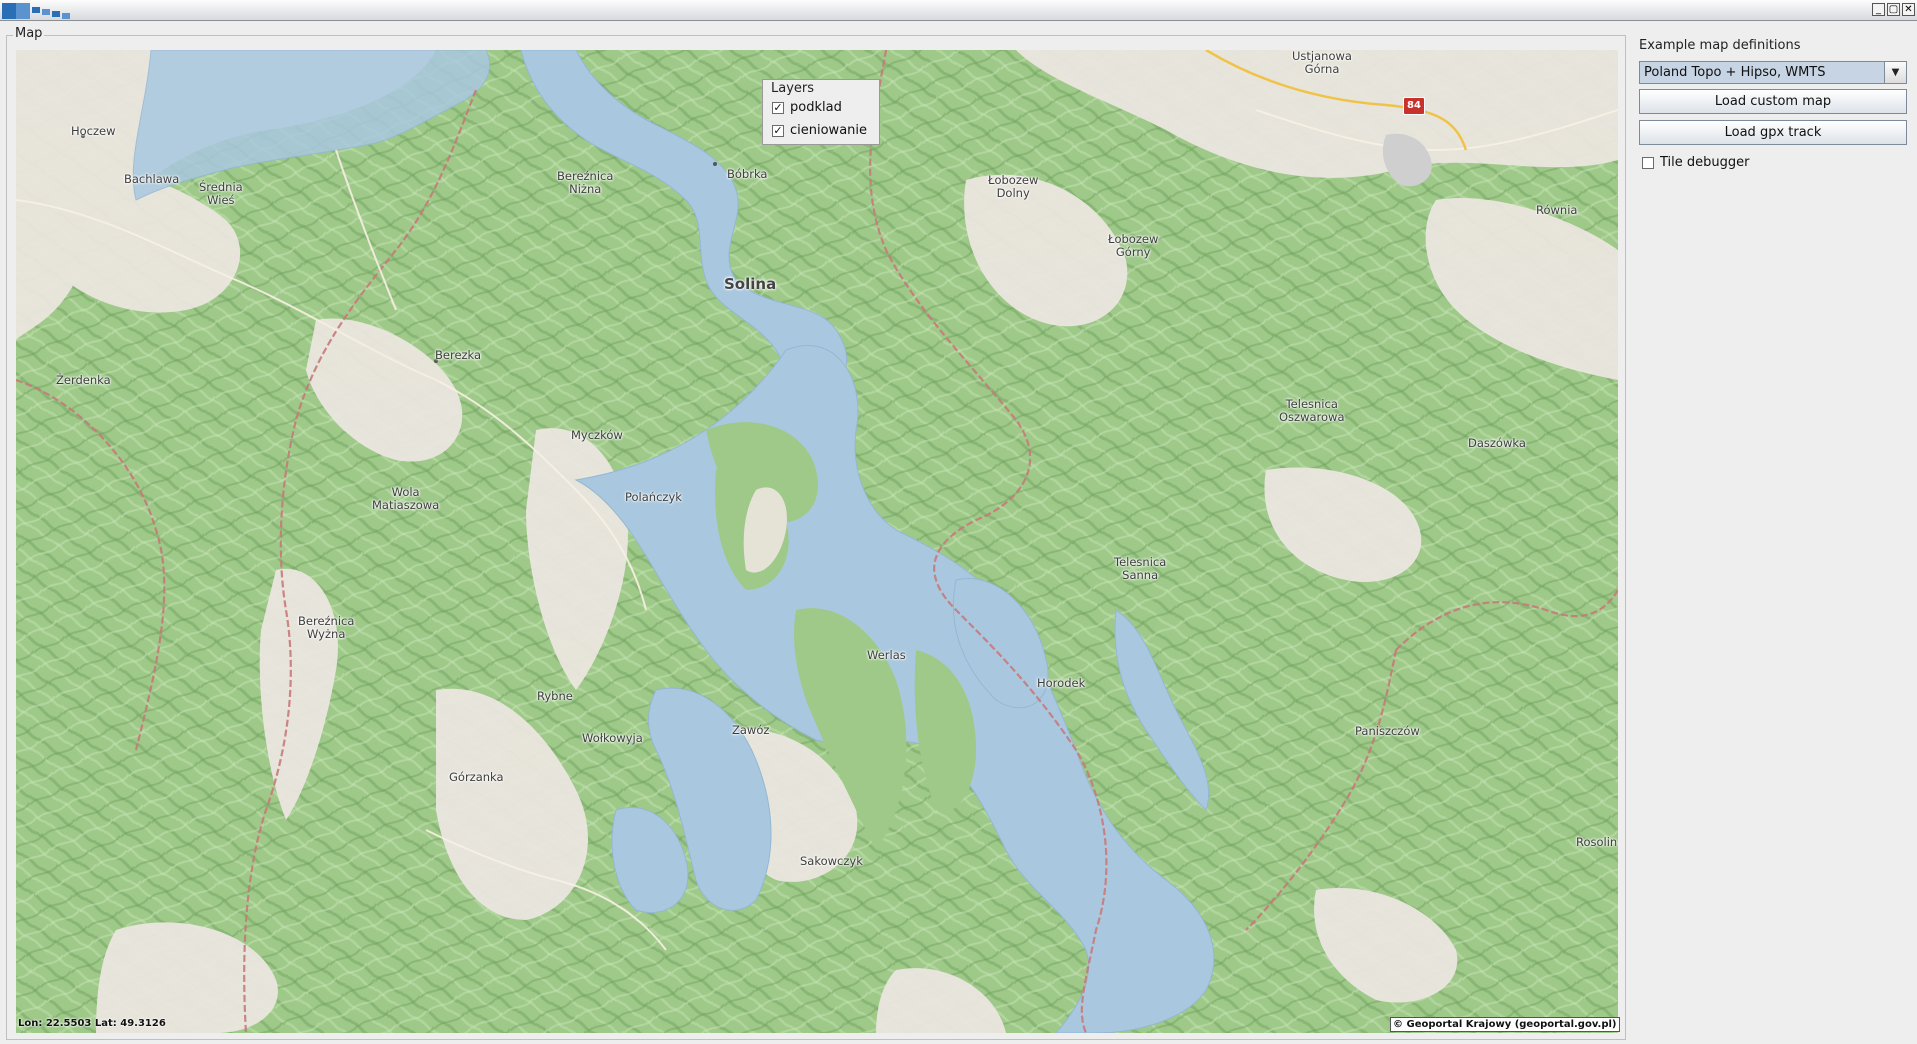  I want to click on place-label-solina: Solina, so click(750, 284).